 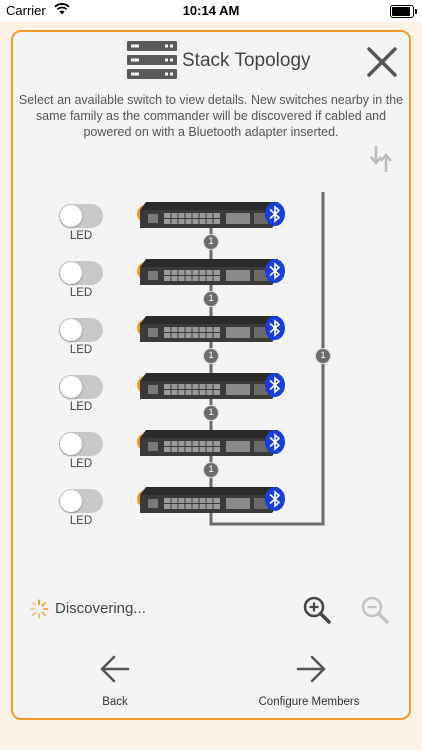 What do you see at coordinates (317, 610) in the screenshot?
I see `zoom-in-icon` at bounding box center [317, 610].